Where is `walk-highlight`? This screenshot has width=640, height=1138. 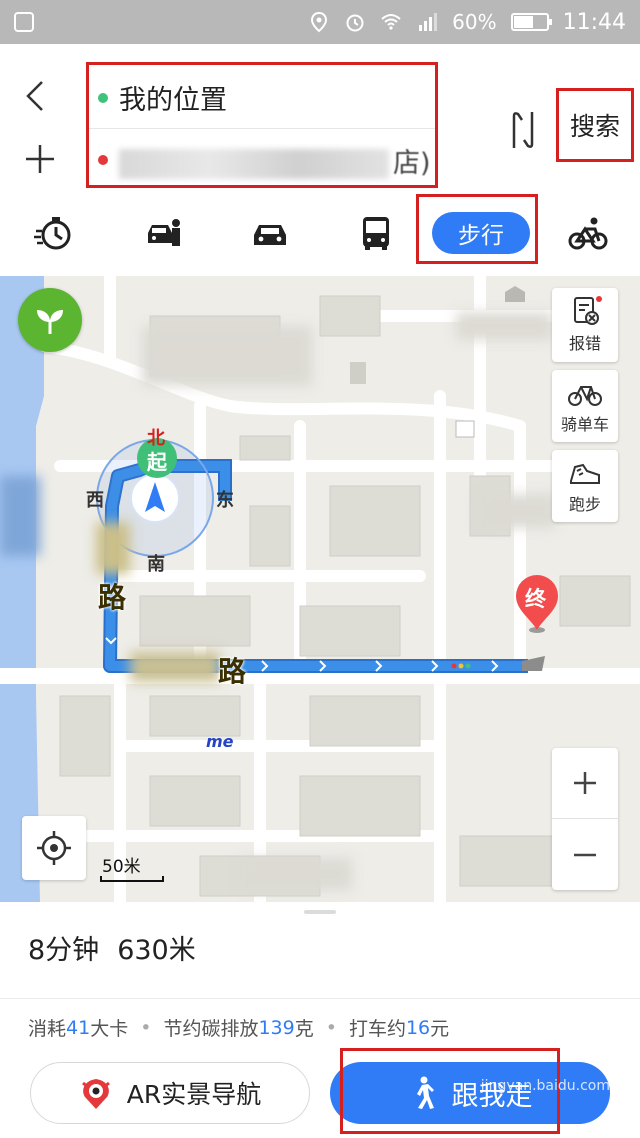 walk-highlight is located at coordinates (477, 229).